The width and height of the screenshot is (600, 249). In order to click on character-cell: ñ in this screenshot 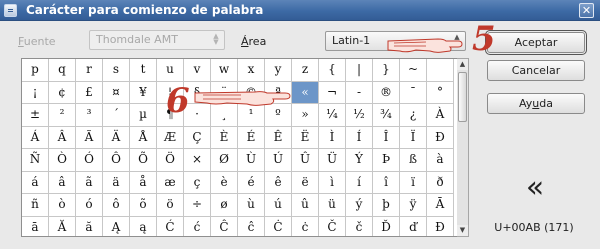, I will do `click(35, 205)`.